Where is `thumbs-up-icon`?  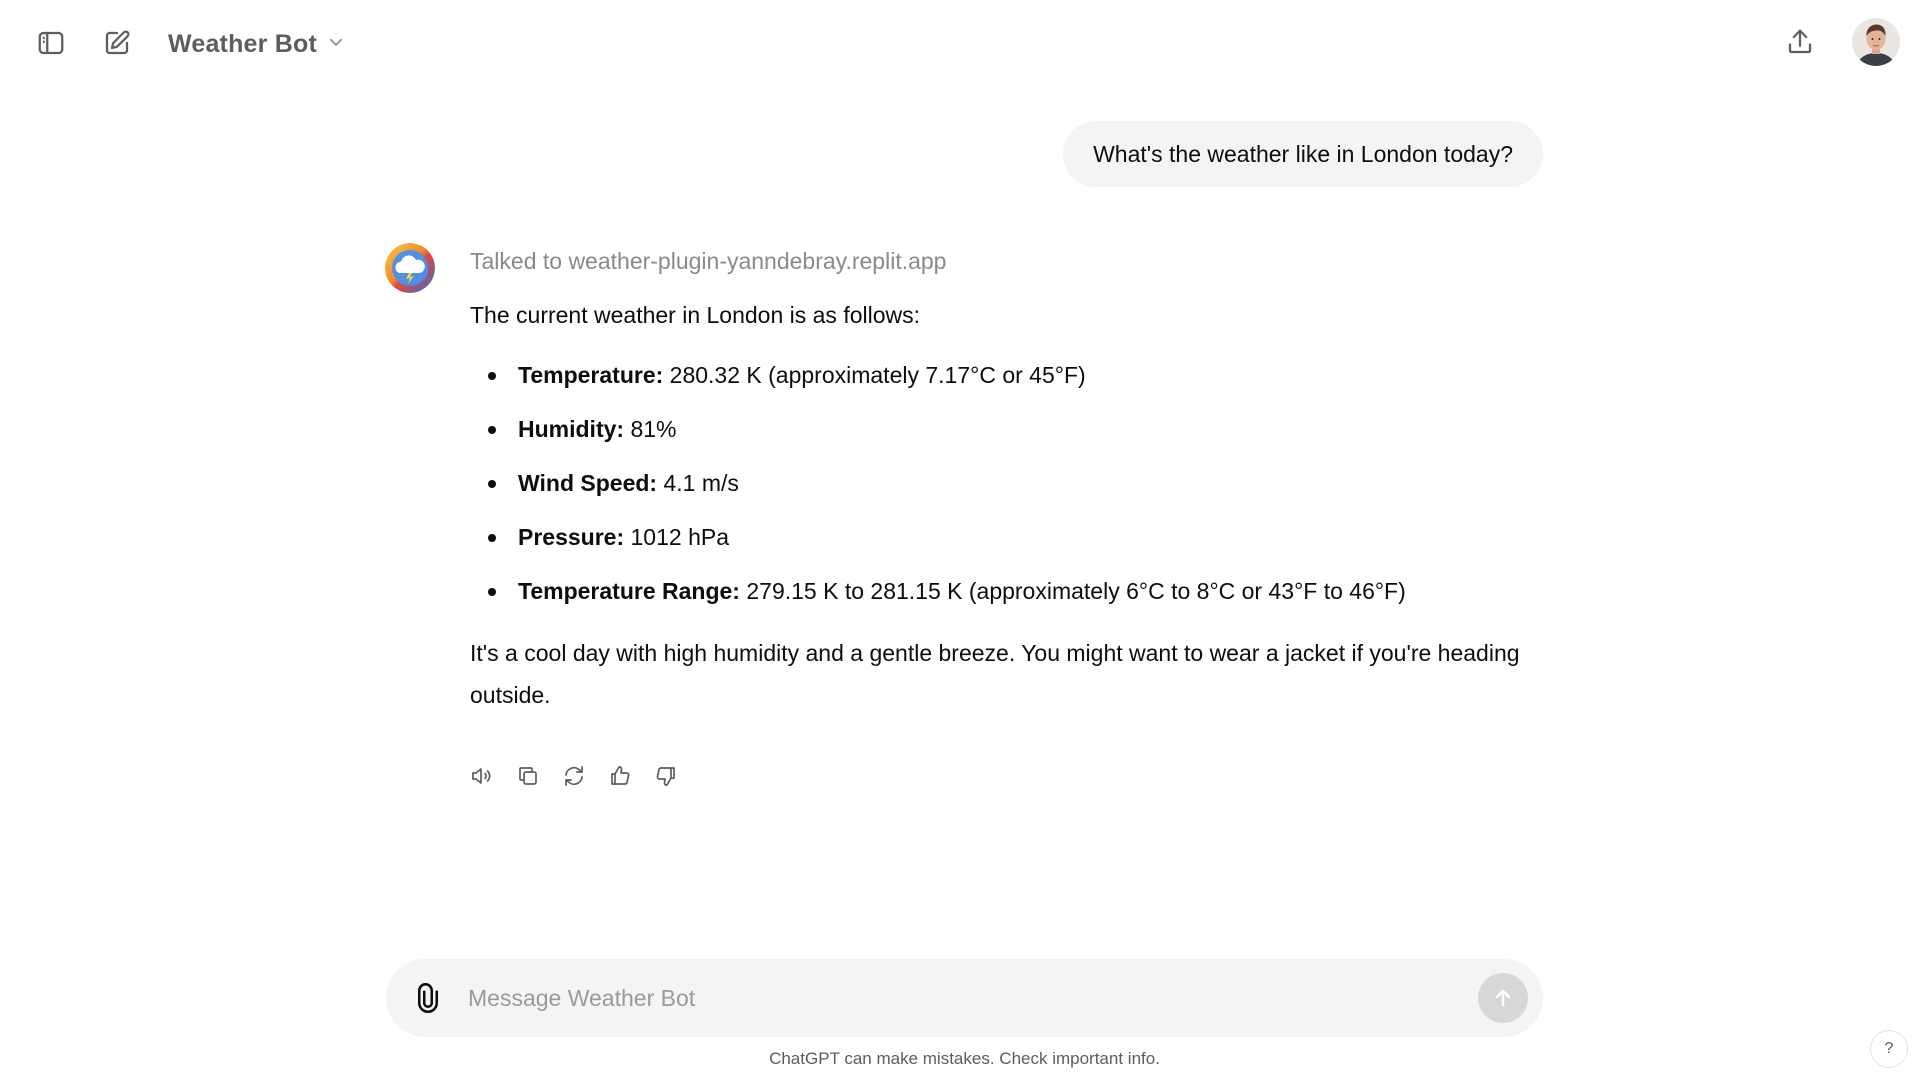 thumbs-up-icon is located at coordinates (620, 775).